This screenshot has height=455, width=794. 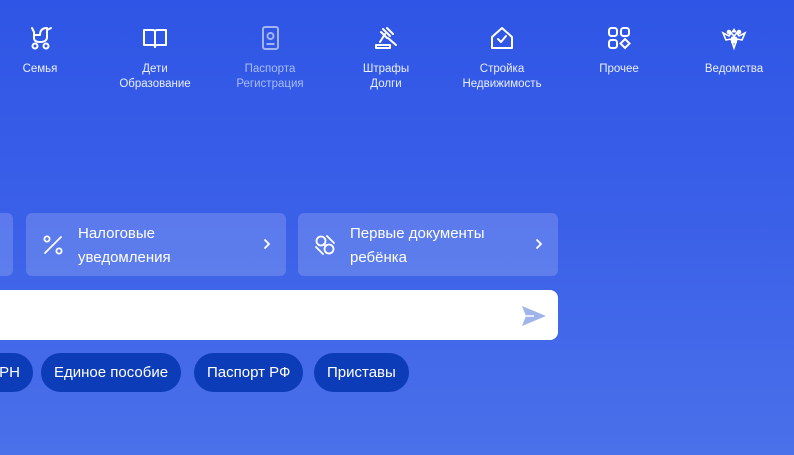 I want to click on nav-item-agencies: Ведомства, so click(x=734, y=50).